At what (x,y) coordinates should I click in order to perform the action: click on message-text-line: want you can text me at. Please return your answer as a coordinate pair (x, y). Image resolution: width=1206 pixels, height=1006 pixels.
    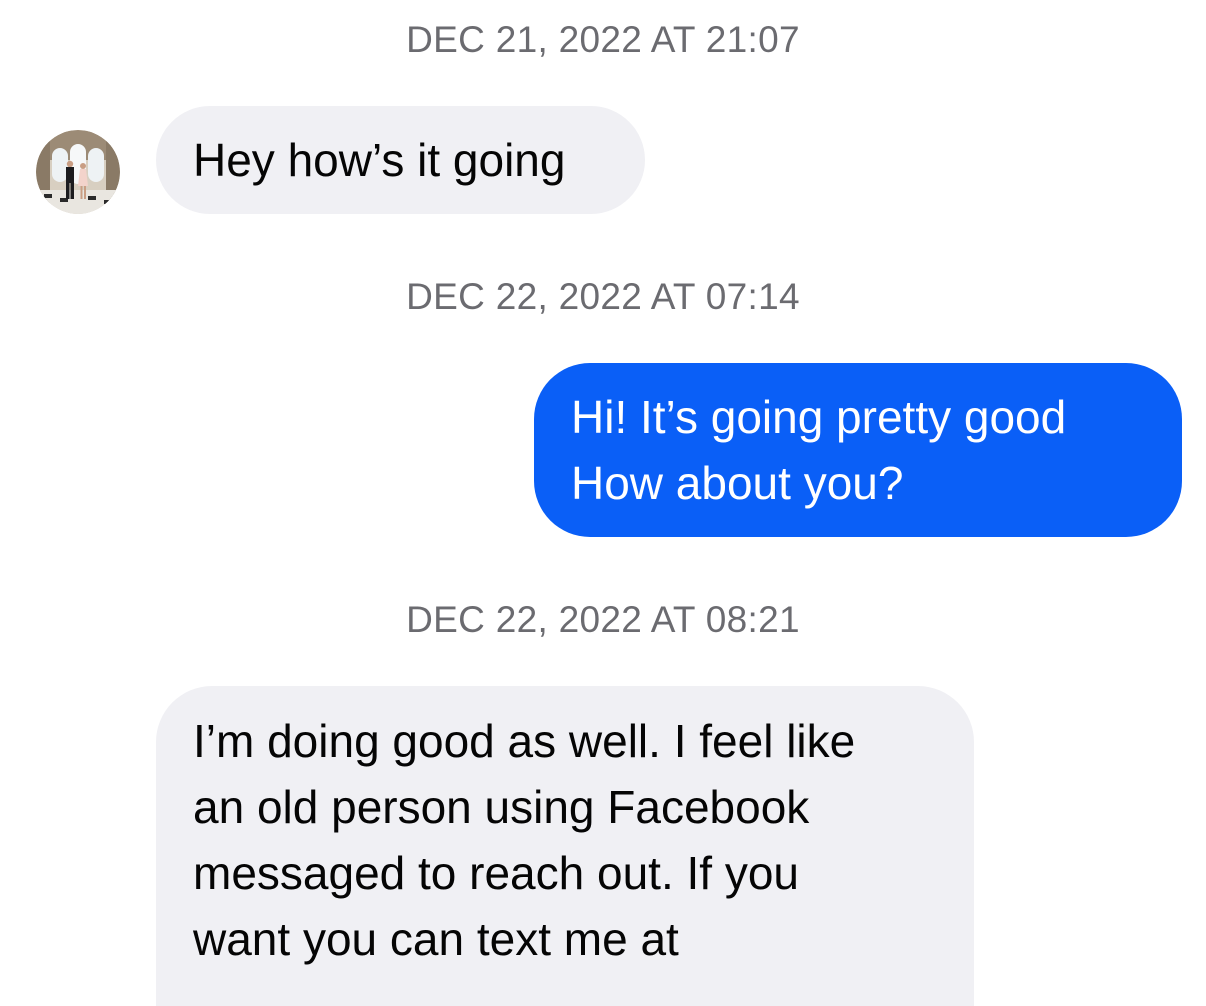
    Looking at the image, I should click on (436, 939).